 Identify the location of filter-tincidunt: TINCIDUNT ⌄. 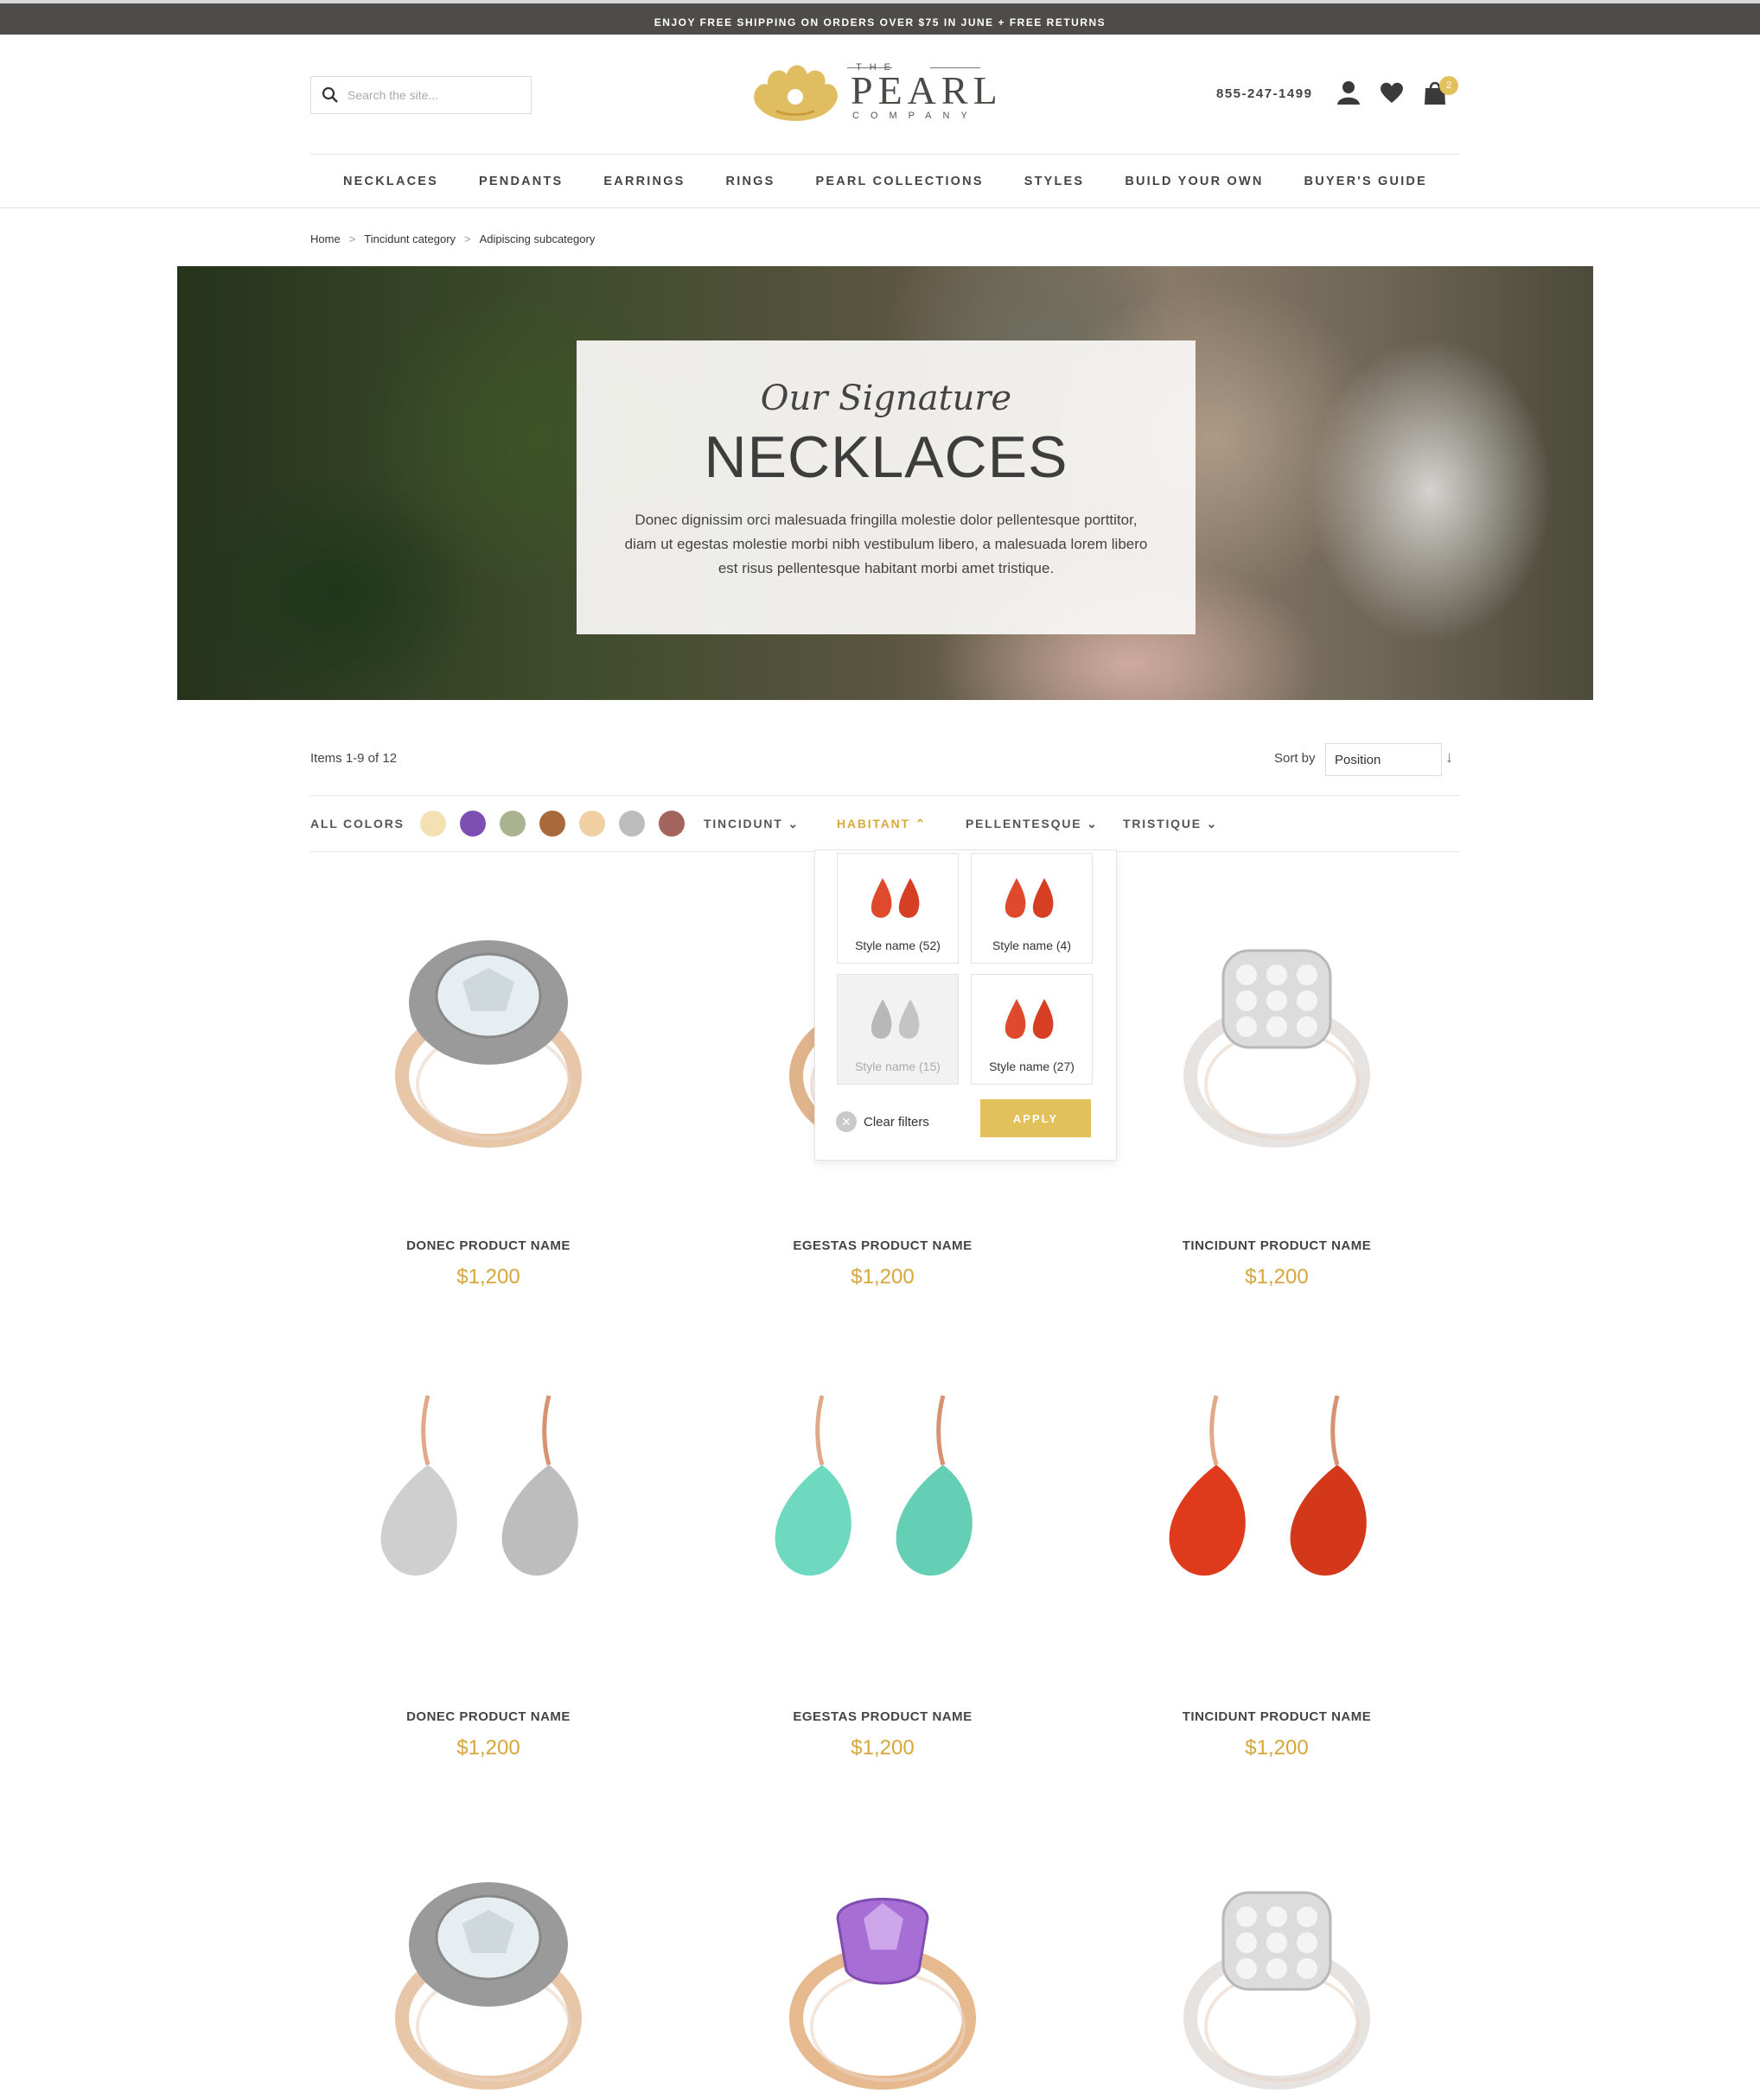
(752, 824).